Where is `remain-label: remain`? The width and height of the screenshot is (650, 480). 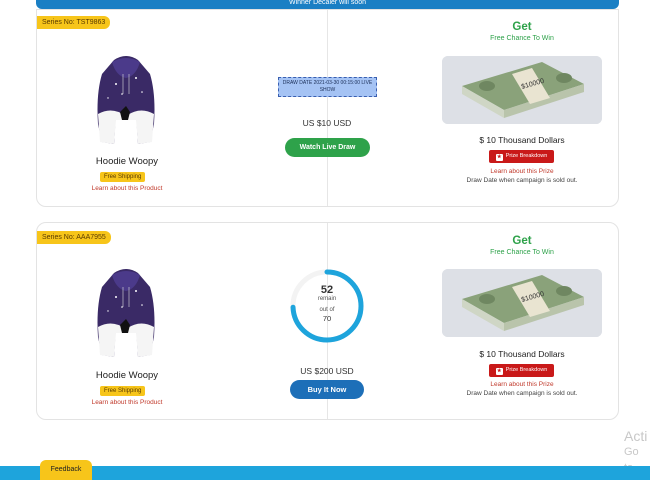 remain-label: remain is located at coordinates (327, 299).